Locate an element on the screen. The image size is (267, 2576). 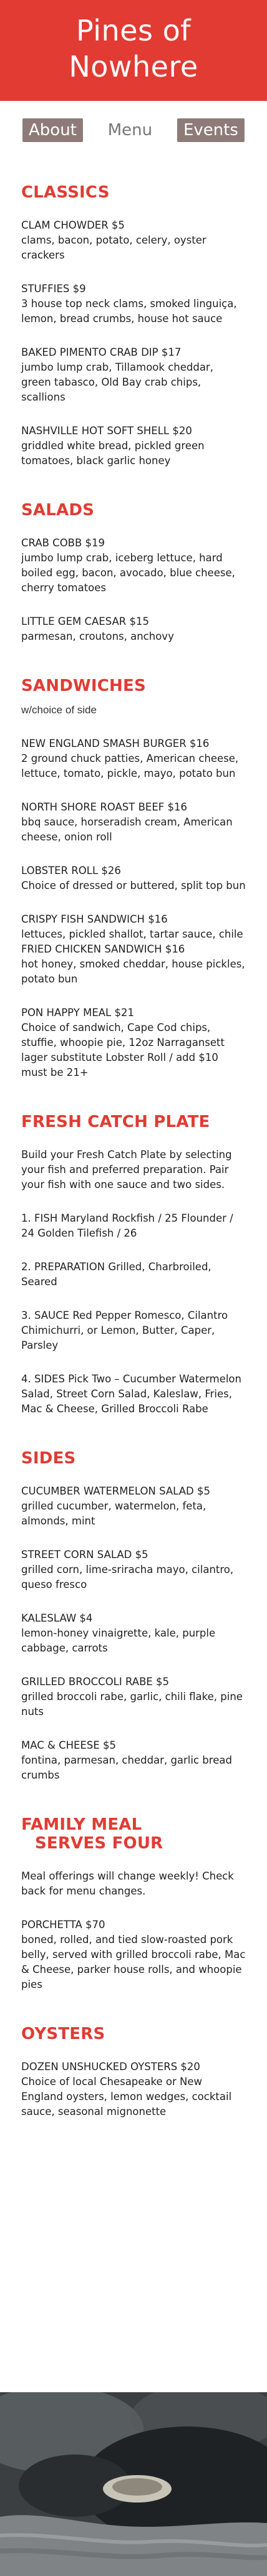
menu-item-name: PON HAPPY MEAL $21 is located at coordinates (77, 1013).